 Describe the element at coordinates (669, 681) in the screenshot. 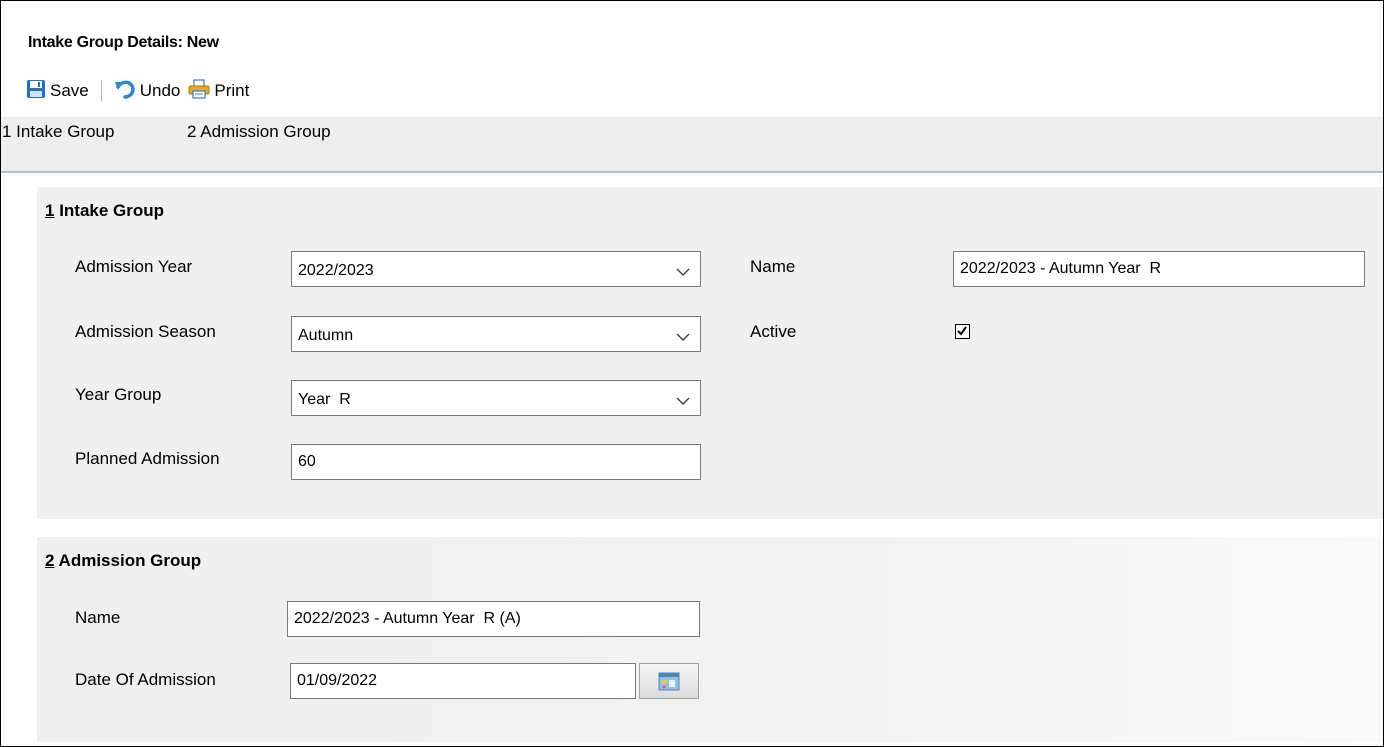

I see `calendar-picker-button` at that location.